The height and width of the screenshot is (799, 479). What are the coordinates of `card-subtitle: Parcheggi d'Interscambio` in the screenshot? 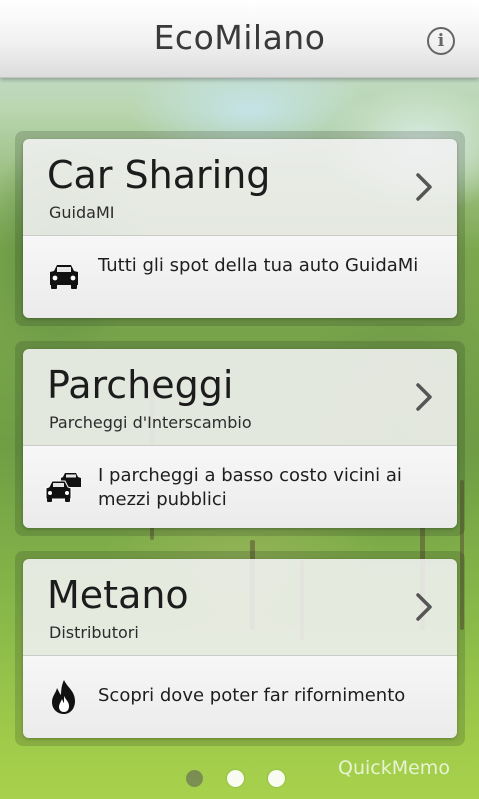 It's located at (150, 422).